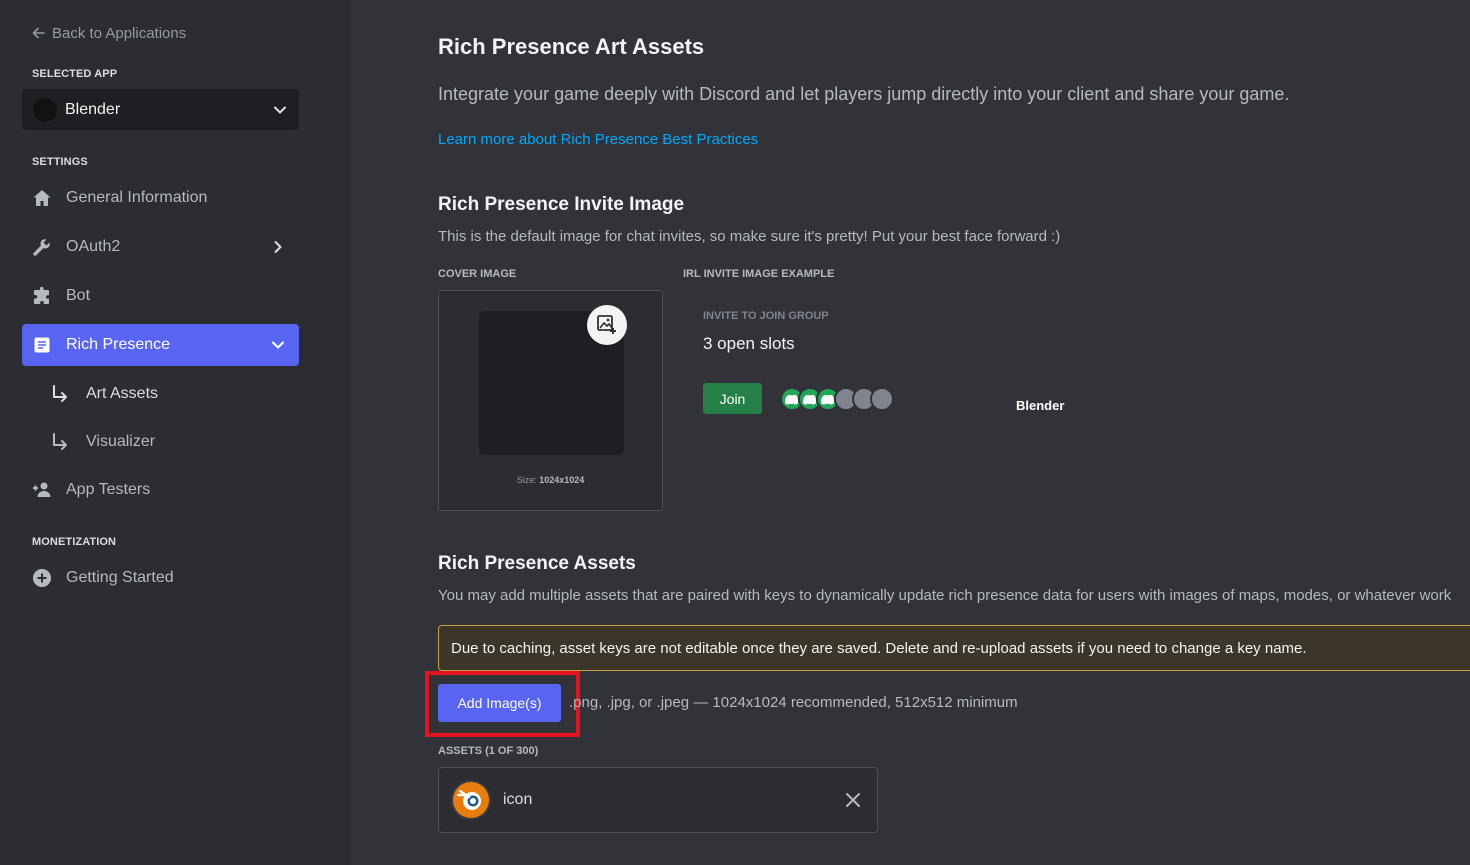 The image size is (1470, 865). I want to click on document-icon, so click(42, 345).